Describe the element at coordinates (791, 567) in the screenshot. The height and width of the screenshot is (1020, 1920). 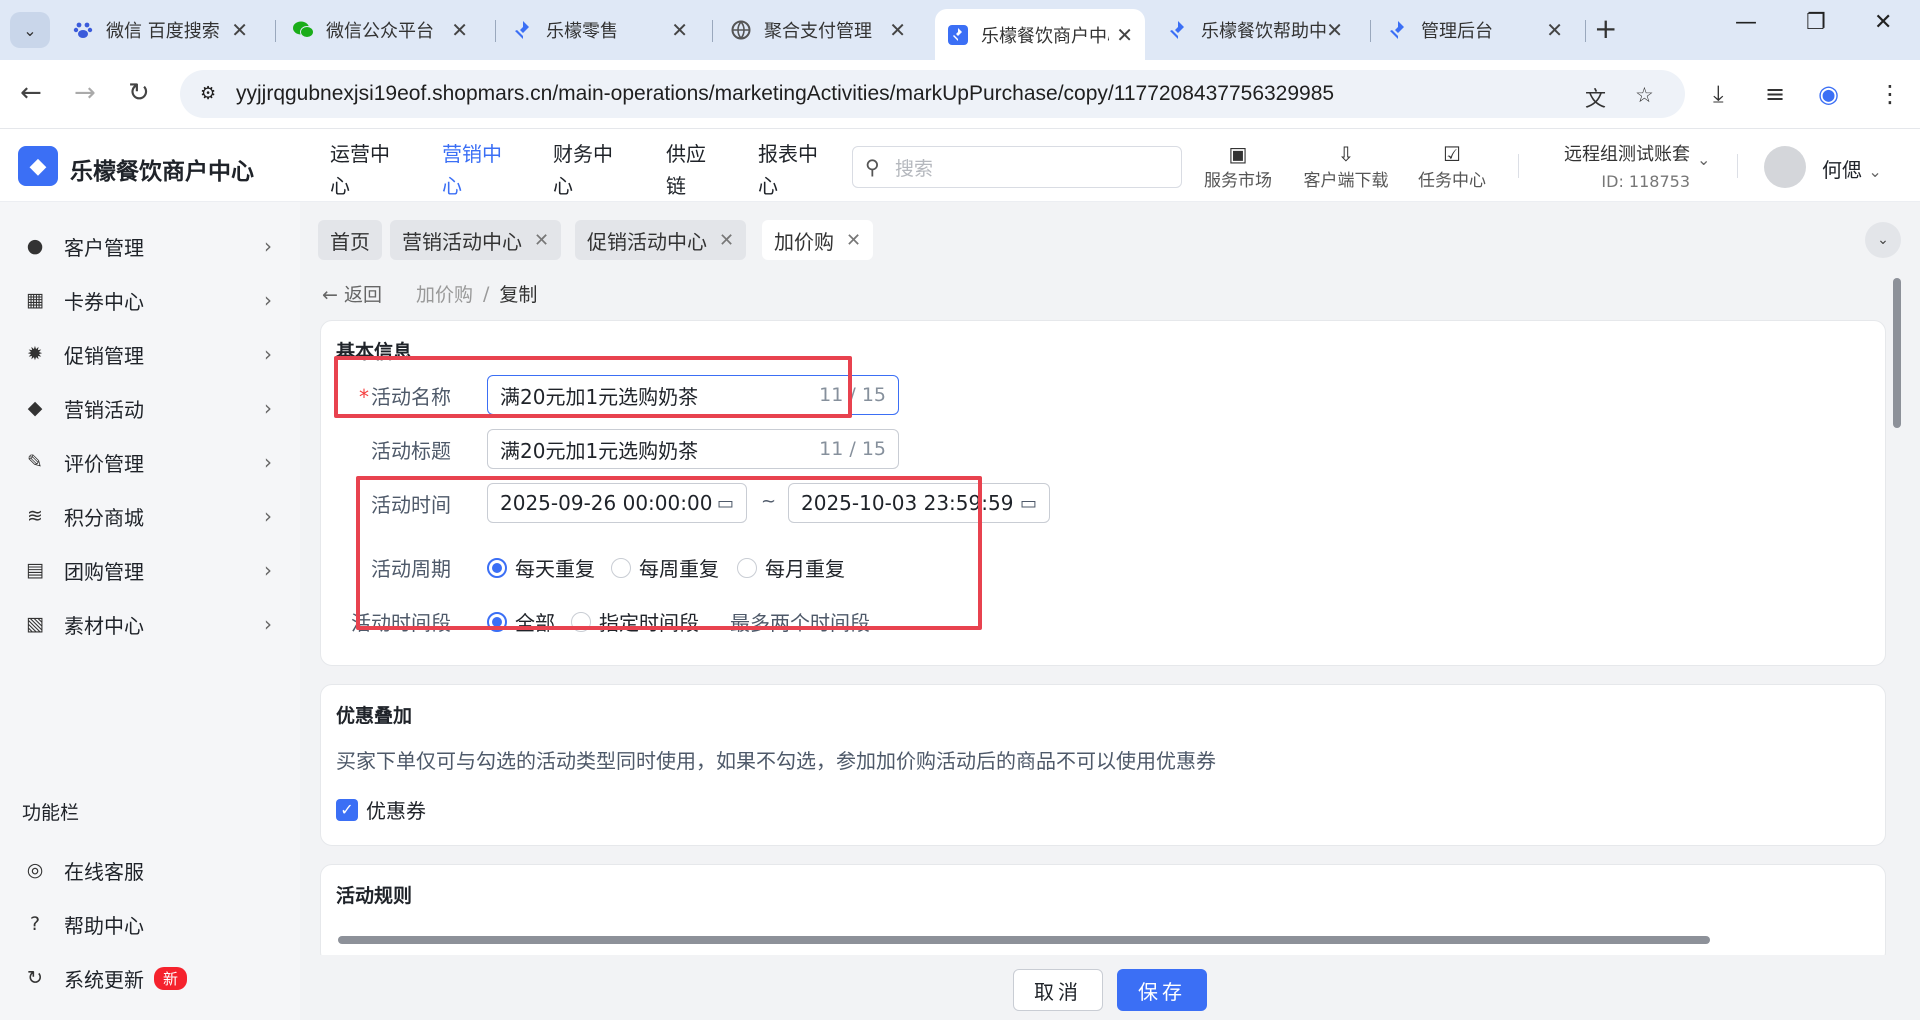
I see `radio-monthly: 每月重复` at that location.